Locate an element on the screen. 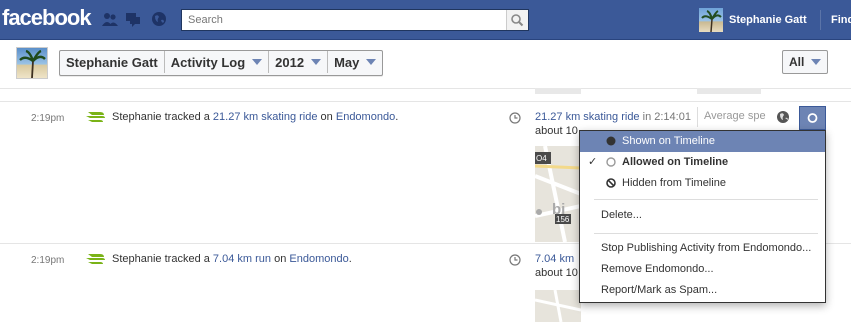  filter-dropdown: All is located at coordinates (805, 62).